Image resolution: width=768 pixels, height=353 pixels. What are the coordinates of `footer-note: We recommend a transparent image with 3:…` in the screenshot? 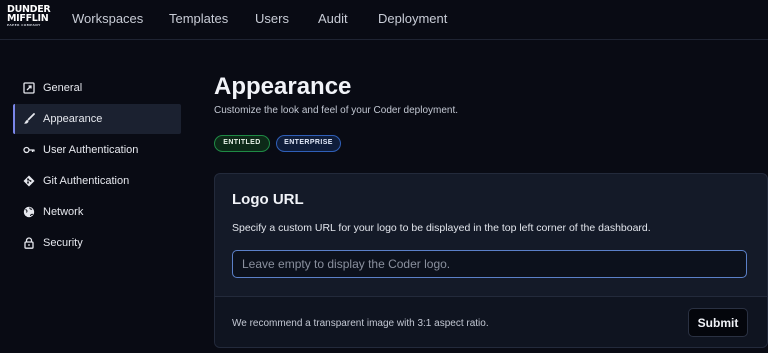 It's located at (360, 323).